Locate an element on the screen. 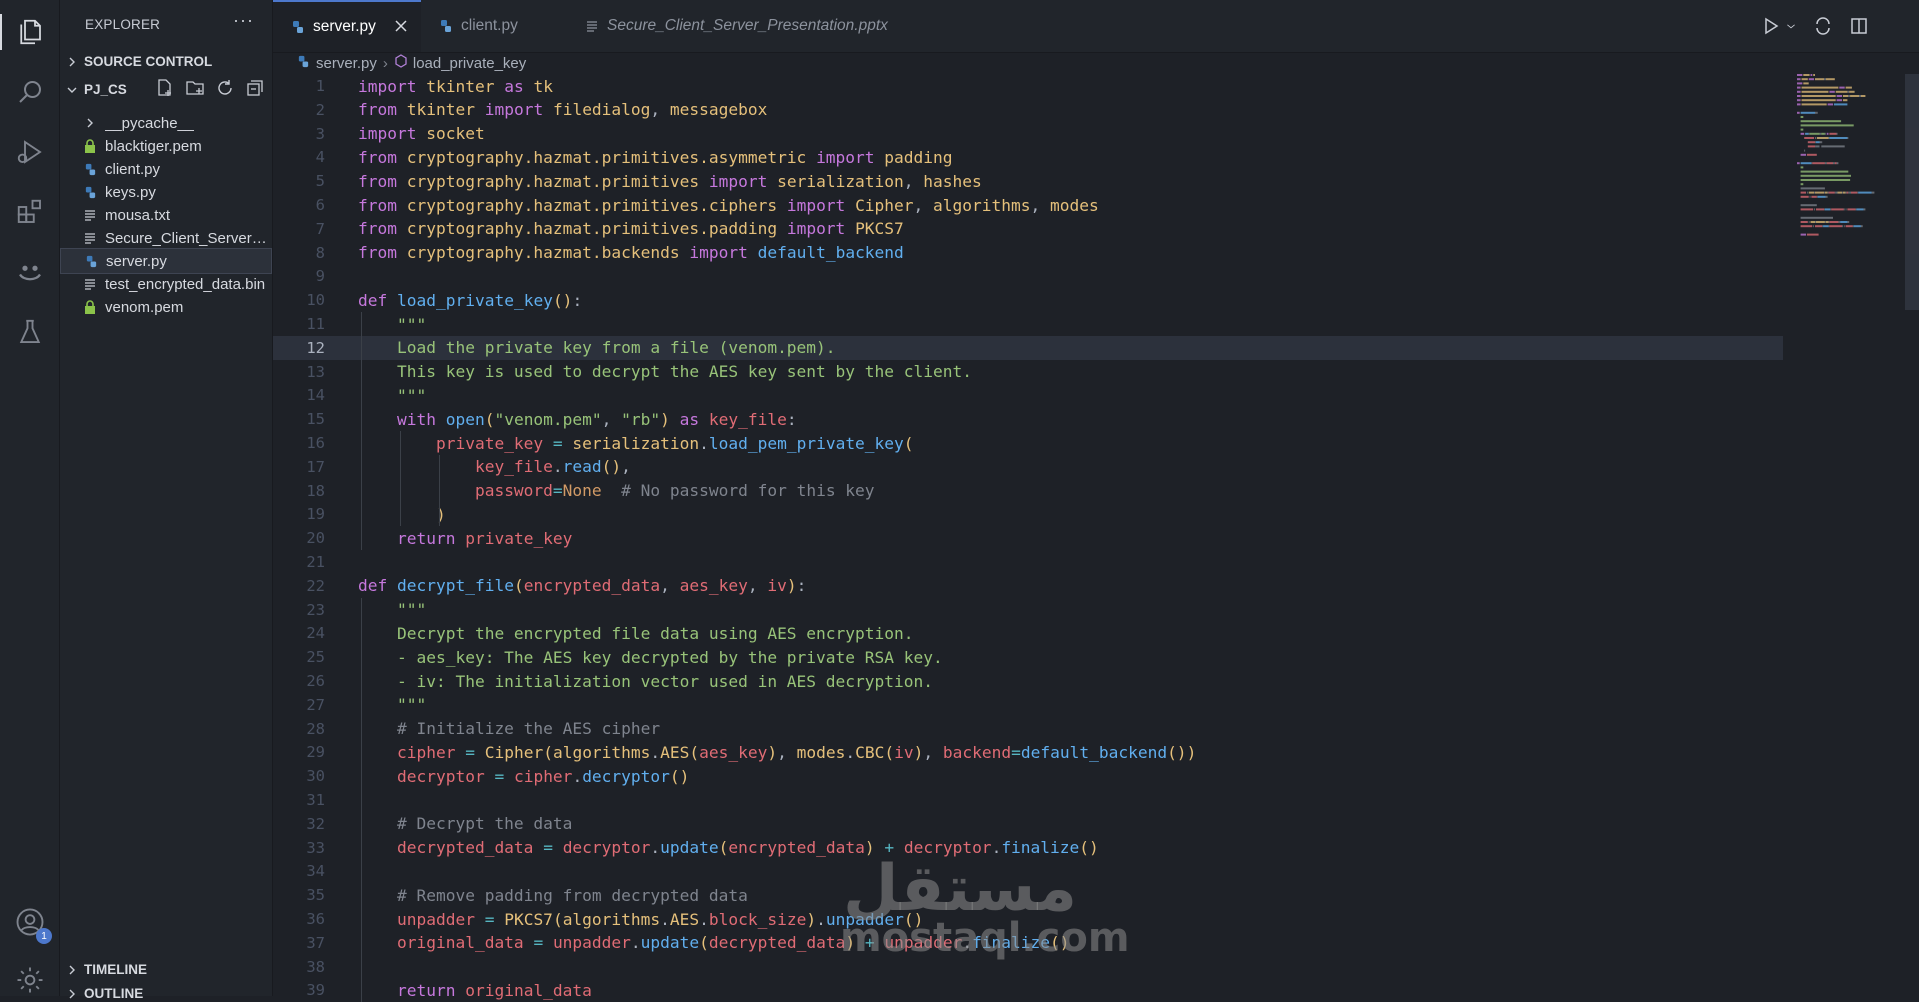 Image resolution: width=1919 pixels, height=1002 pixels. code-line: 14 """ is located at coordinates (1028, 395).